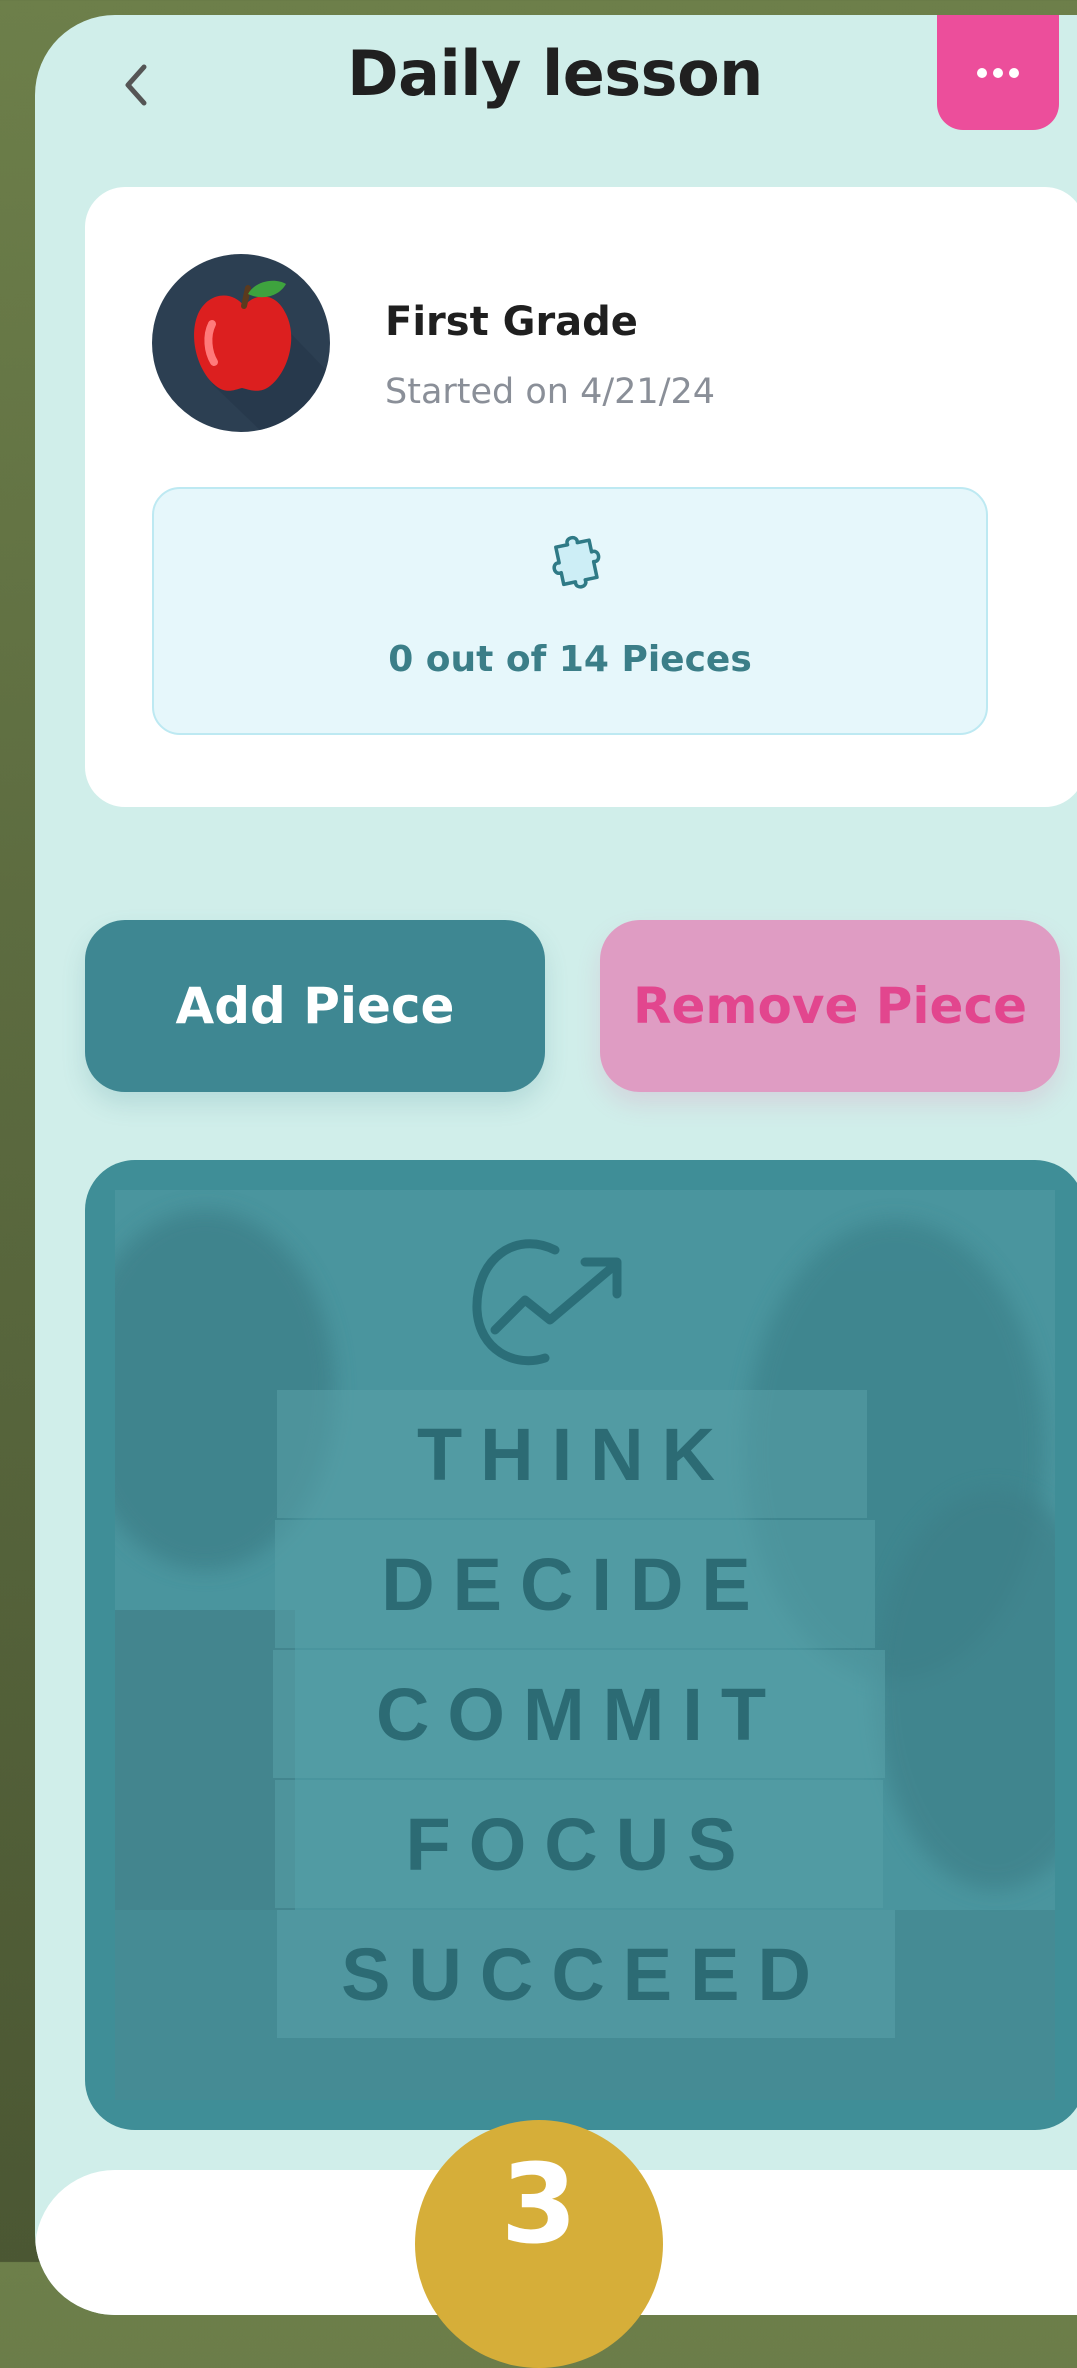  Describe the element at coordinates (315, 1006) in the screenshot. I see `add-piece-button: Add Piece` at that location.